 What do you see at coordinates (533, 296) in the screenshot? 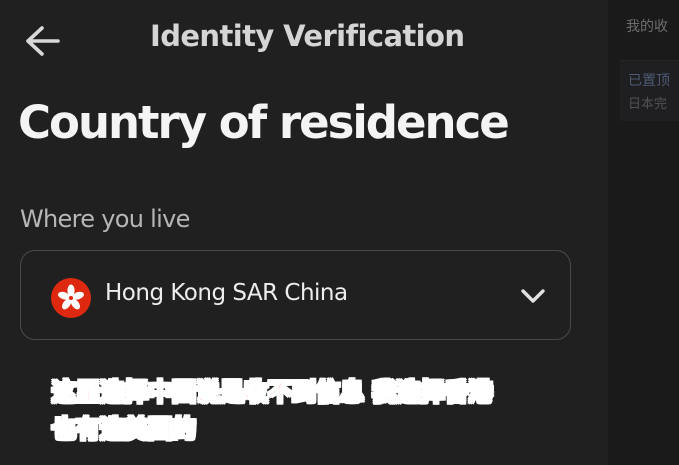
I see `chevron-down-icon` at bounding box center [533, 296].